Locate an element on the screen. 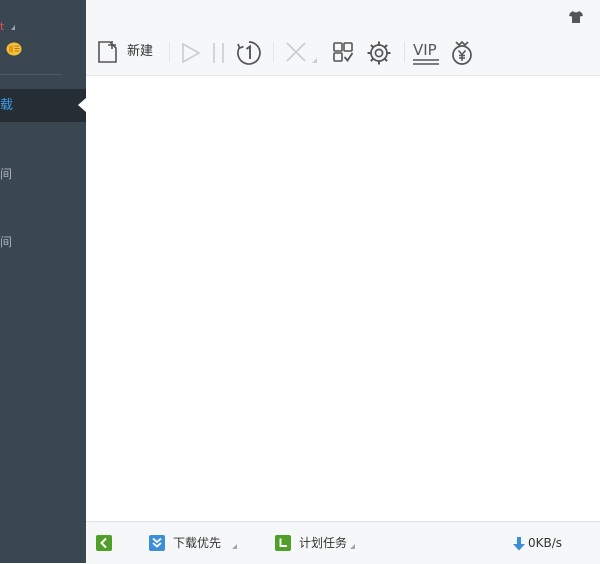 The height and width of the screenshot is (564, 600). toolbar: 新建 VIP is located at coordinates (343, 38).